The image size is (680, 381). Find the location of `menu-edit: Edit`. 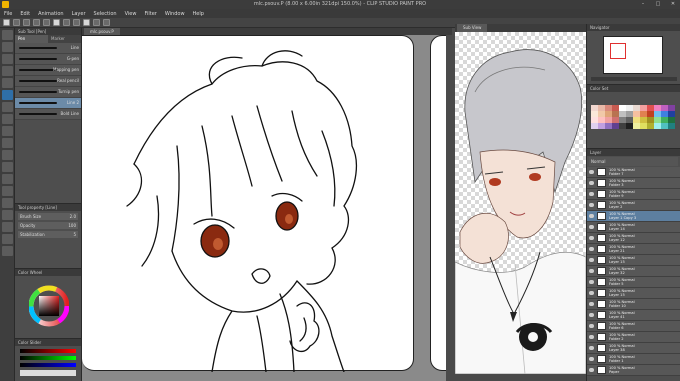

menu-edit: Edit is located at coordinates (25, 14).